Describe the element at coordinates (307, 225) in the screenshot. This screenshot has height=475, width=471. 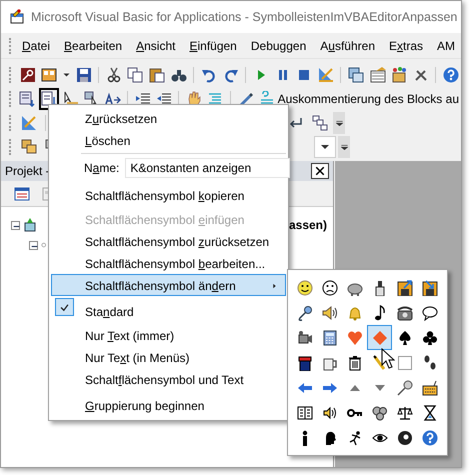
I see `tree-item: assen)` at that location.